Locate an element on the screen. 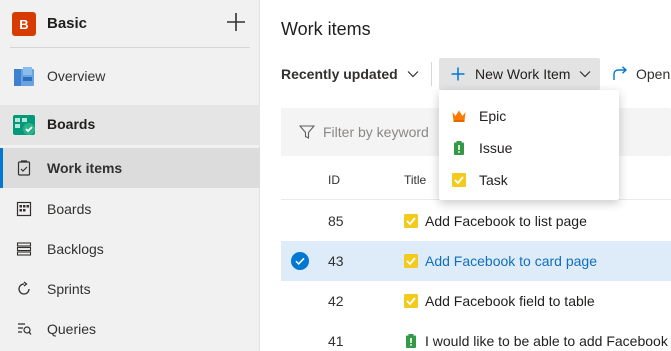 The width and height of the screenshot is (671, 351). check-box-icon is located at coordinates (459, 180).